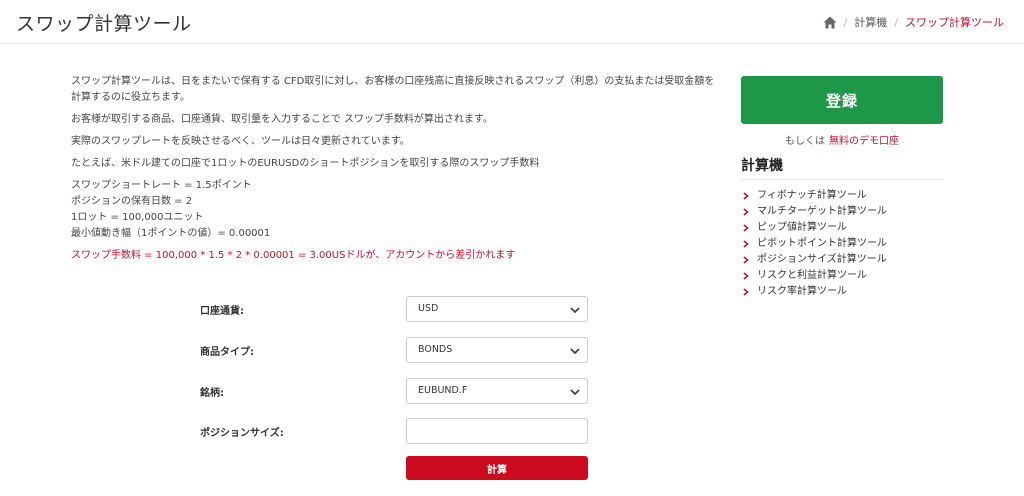  What do you see at coordinates (395, 391) in the screenshot?
I see `symbol-row: 銘柄: EUBUND.F` at bounding box center [395, 391].